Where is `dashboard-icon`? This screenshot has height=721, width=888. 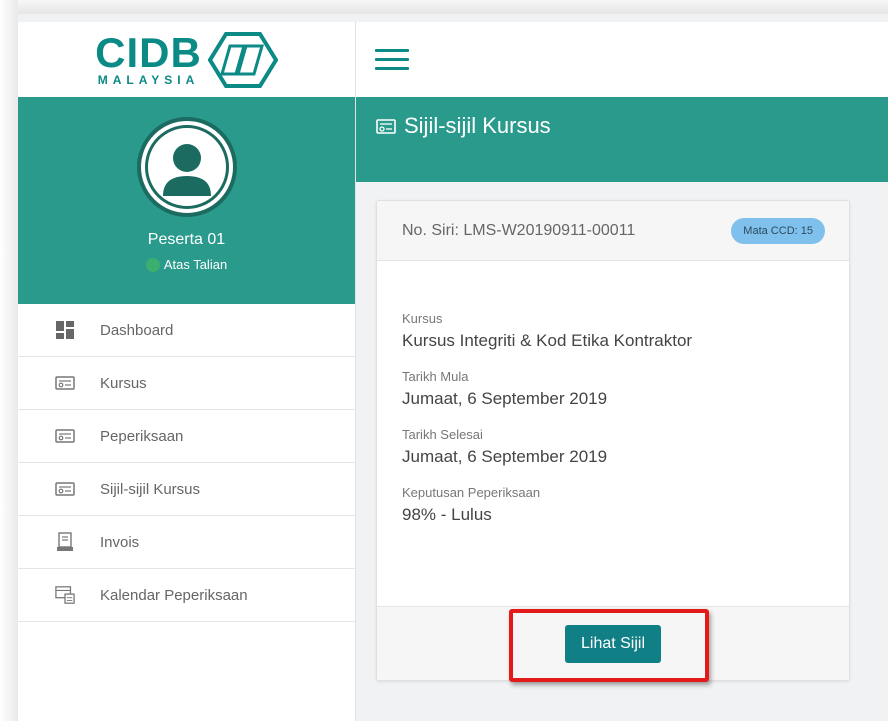
dashboard-icon is located at coordinates (65, 330).